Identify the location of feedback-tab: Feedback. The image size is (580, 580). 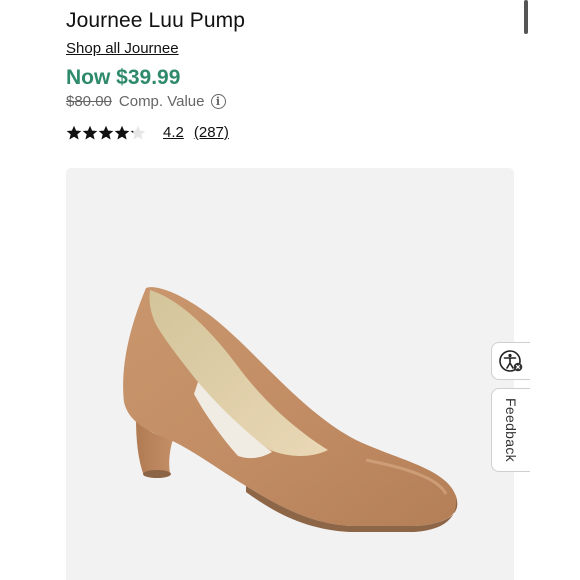
(510, 430).